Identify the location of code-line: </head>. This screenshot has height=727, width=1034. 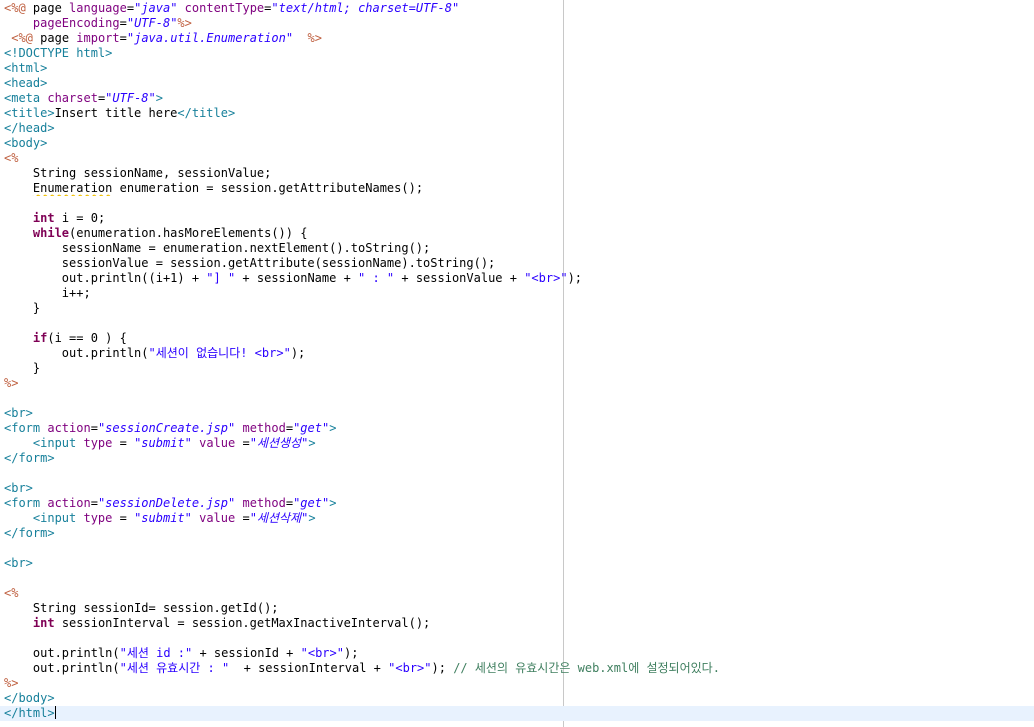
(517, 128).